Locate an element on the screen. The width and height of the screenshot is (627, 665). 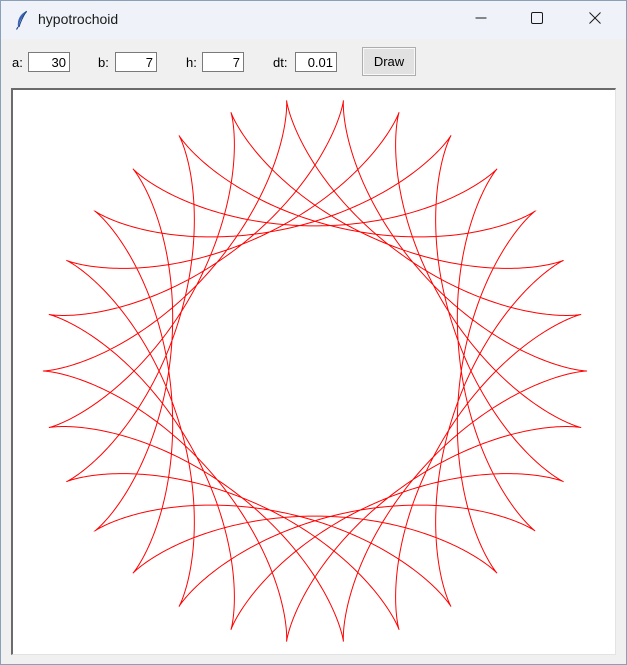
draw-button: Draw is located at coordinates (389, 61).